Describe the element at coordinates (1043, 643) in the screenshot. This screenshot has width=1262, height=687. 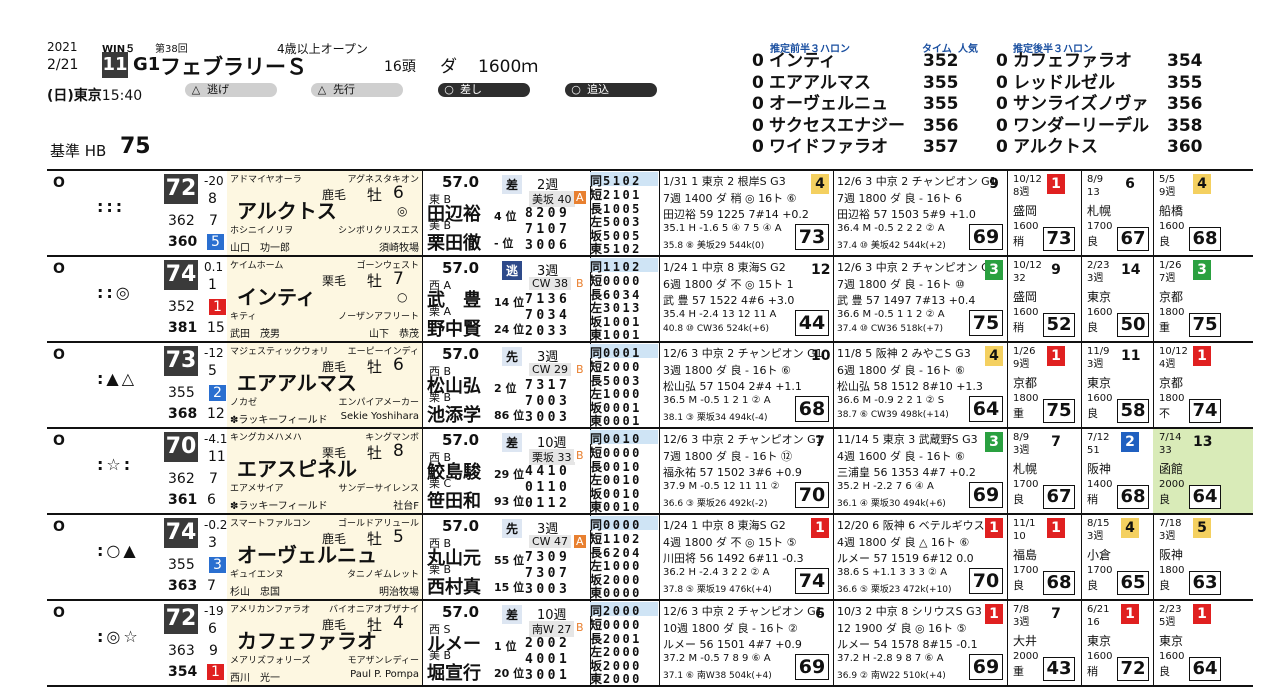
I see `recent-race: 7/8 3週 大井 2000 重 7 43` at that location.